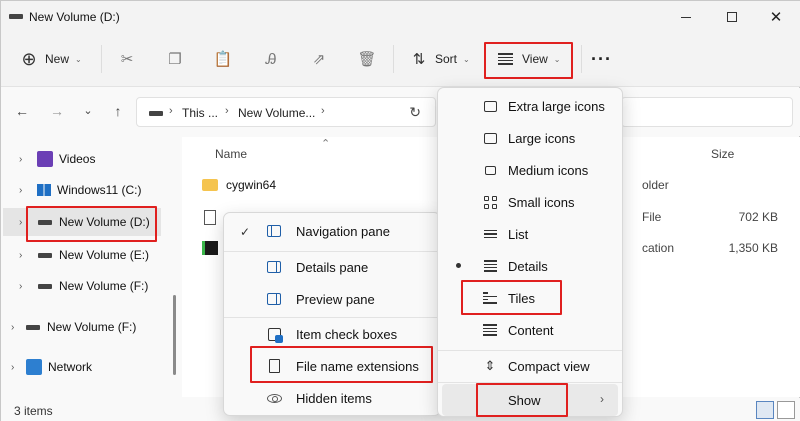  I want to click on file-type: older, so click(655, 185).